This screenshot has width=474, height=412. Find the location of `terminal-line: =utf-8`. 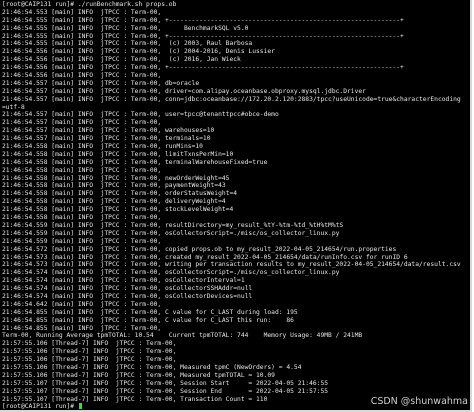

terminal-line: =utf-8 is located at coordinates (13, 107).